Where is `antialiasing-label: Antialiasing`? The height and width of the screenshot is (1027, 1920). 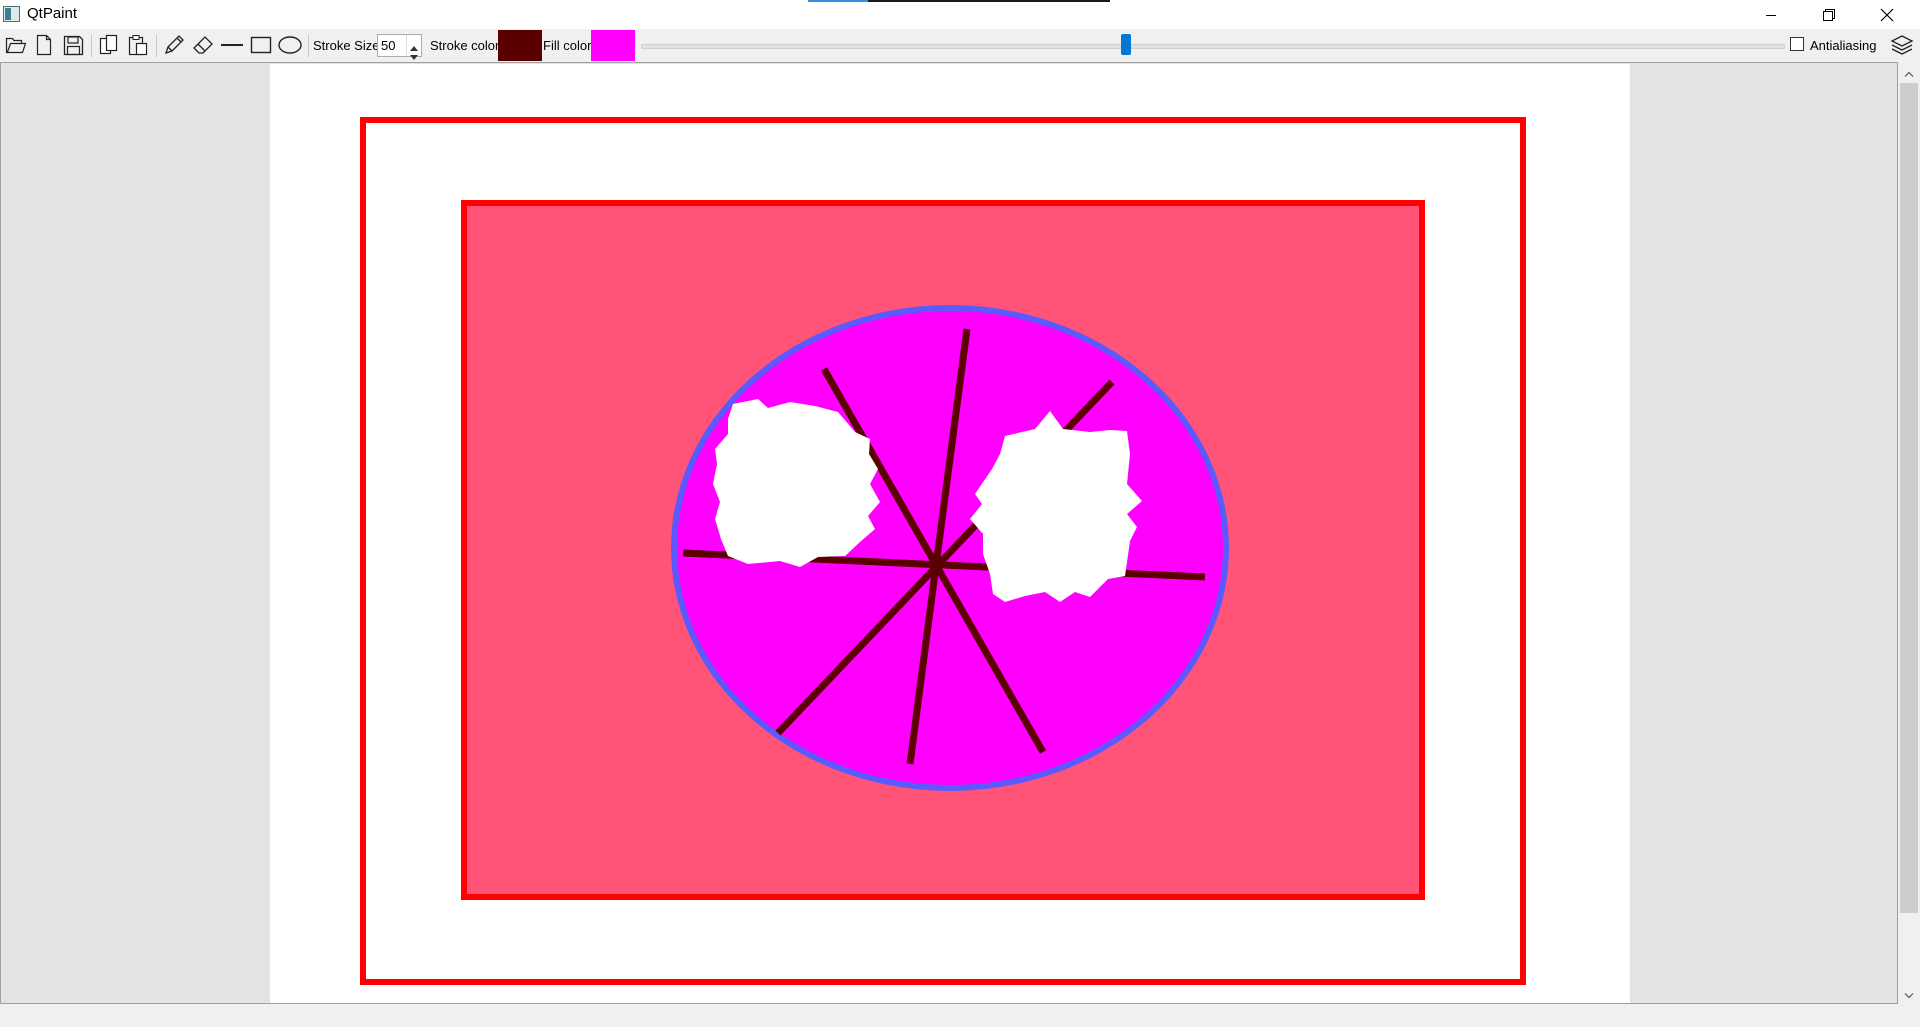 antialiasing-label: Antialiasing is located at coordinates (1843, 45).